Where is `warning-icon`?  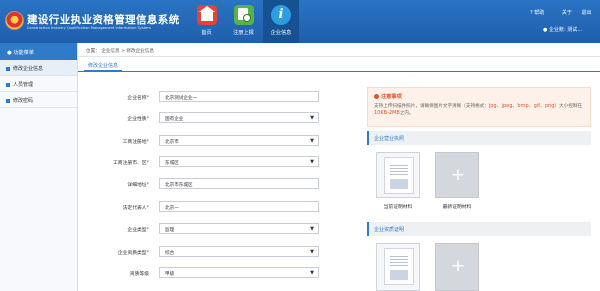
warning-icon is located at coordinates (376, 96).